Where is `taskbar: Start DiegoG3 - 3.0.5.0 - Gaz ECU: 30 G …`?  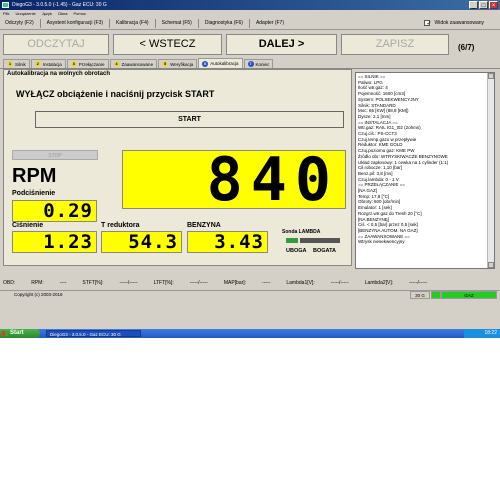 taskbar: Start DiegoG3 - 3.0.5.0 - Gaz ECU: 30 G … is located at coordinates (250, 333).